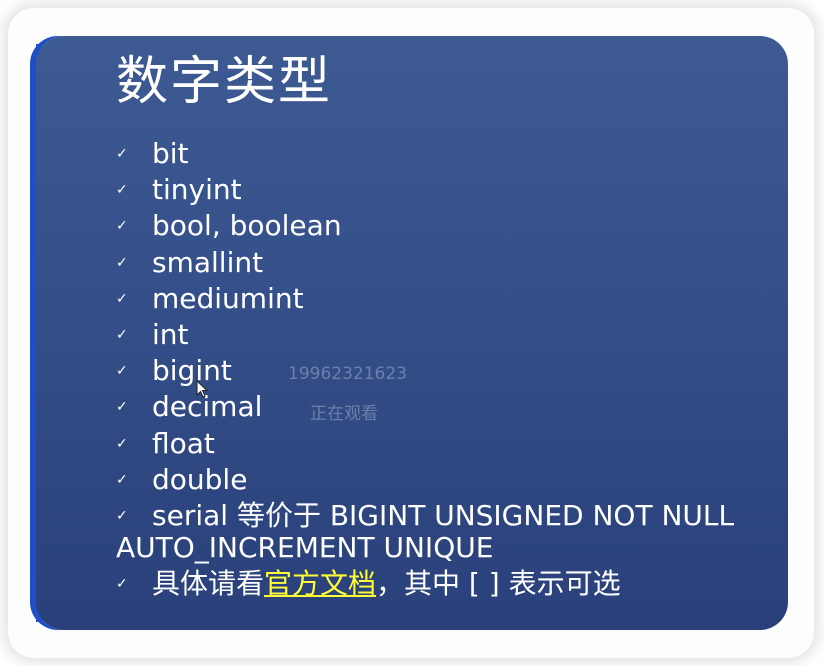 The height and width of the screenshot is (666, 824). Describe the element at coordinates (344, 414) in the screenshot. I see `watermark-status: 正在观看` at that location.